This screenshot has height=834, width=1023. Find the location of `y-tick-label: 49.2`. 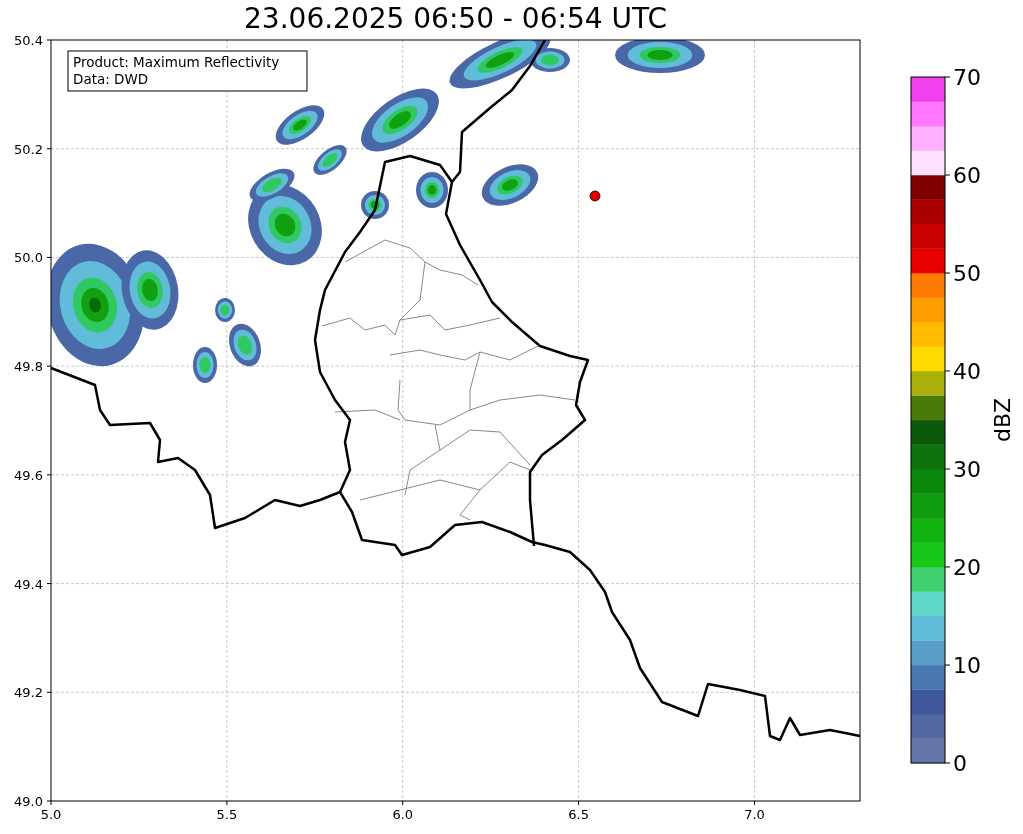

y-tick-label: 49.2 is located at coordinates (28, 693).